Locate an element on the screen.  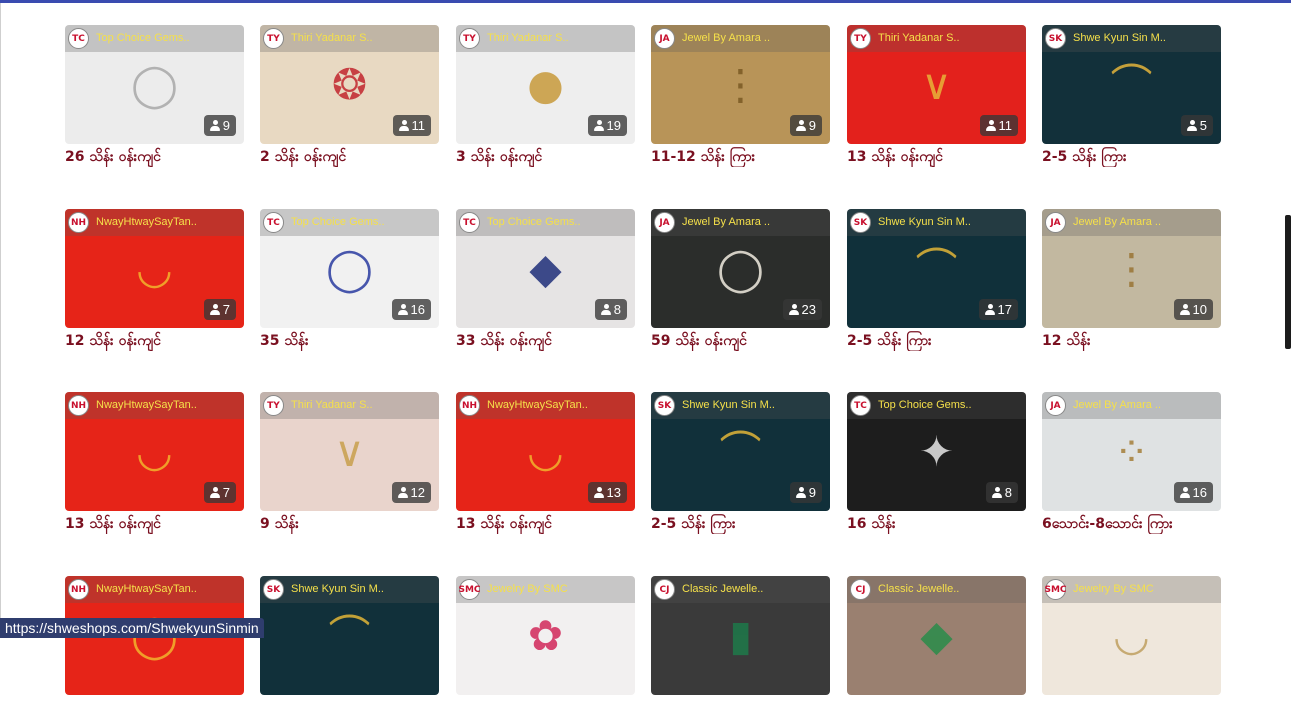
product-image: ◯ TC Top Choice Gems.. 16 is located at coordinates (349, 268).